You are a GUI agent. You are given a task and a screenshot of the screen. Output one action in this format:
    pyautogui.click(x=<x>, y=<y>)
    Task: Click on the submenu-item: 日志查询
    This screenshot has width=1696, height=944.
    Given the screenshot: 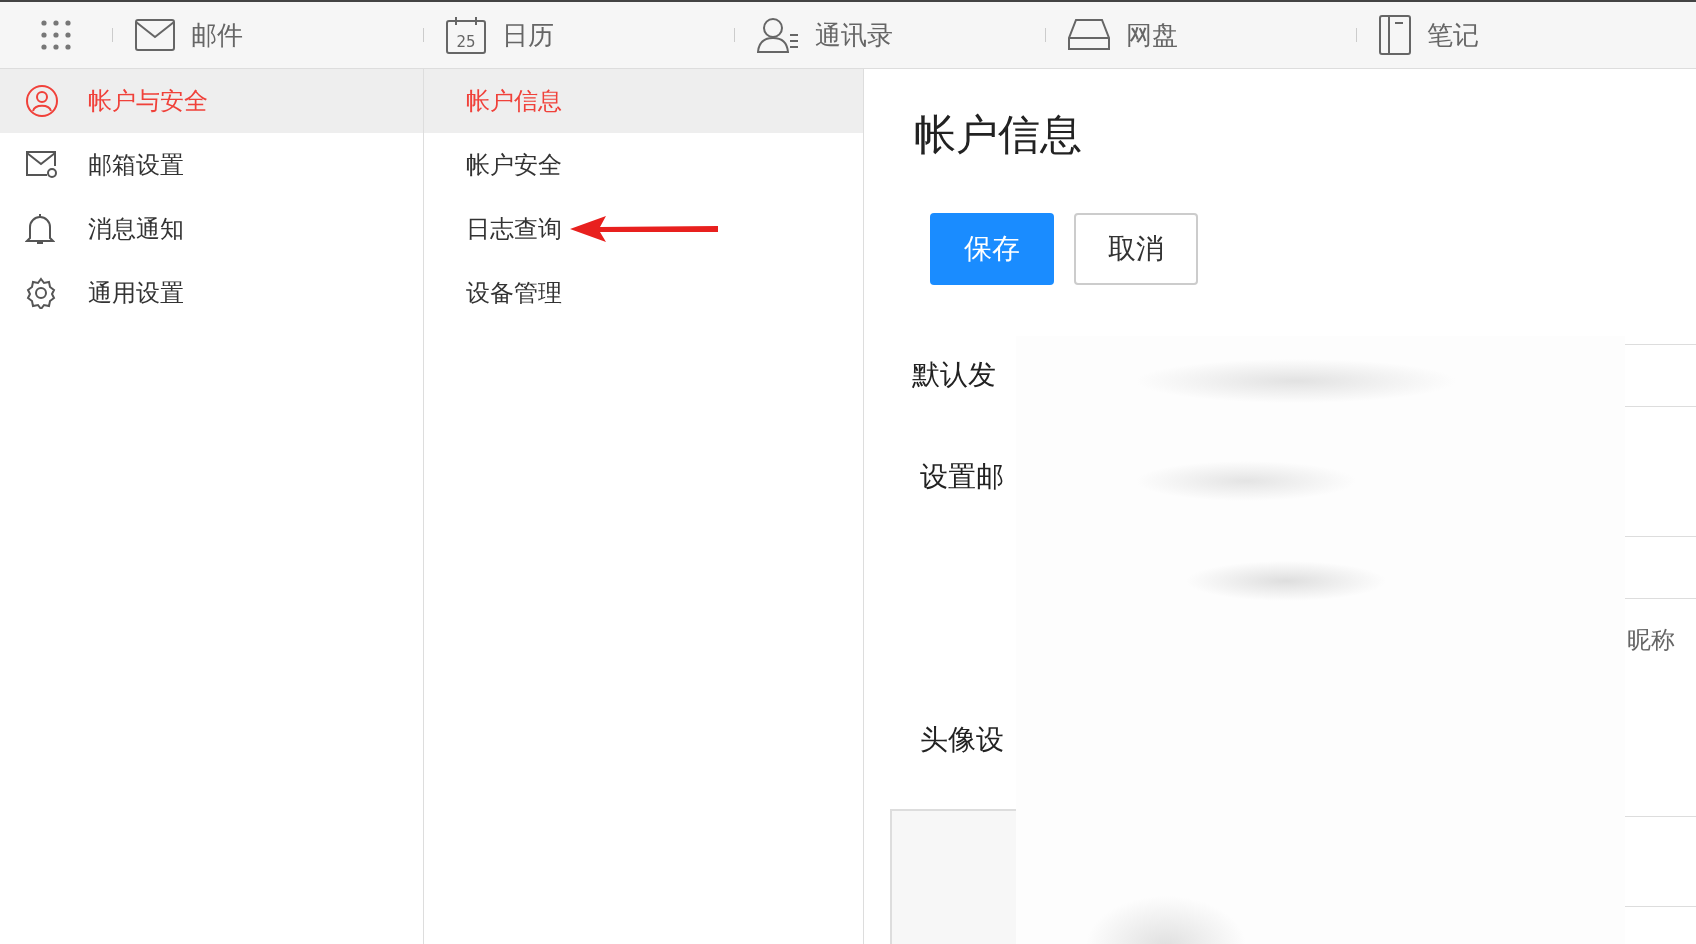 What is the action you would take?
    pyautogui.click(x=643, y=229)
    